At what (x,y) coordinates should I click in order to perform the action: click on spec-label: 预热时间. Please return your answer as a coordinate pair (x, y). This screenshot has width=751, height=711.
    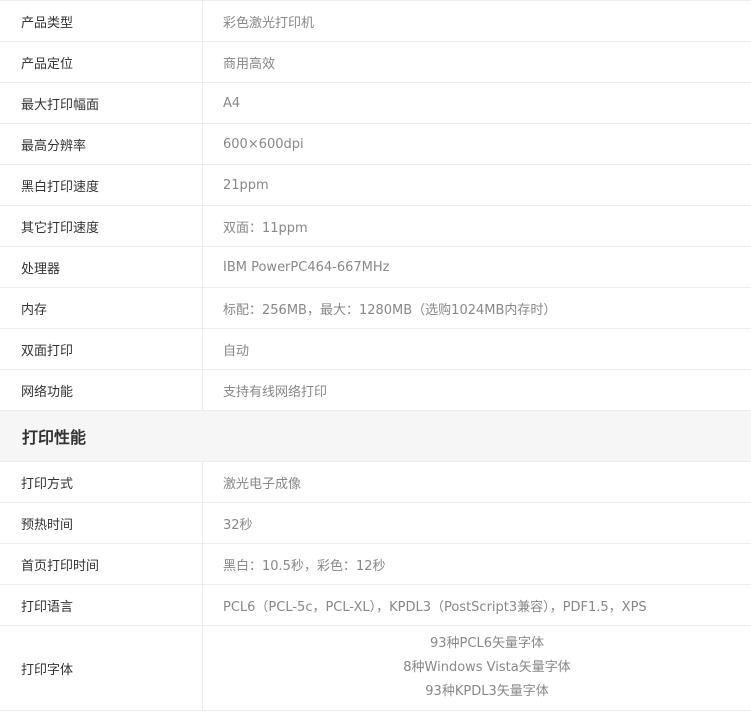
    Looking at the image, I should click on (101, 523).